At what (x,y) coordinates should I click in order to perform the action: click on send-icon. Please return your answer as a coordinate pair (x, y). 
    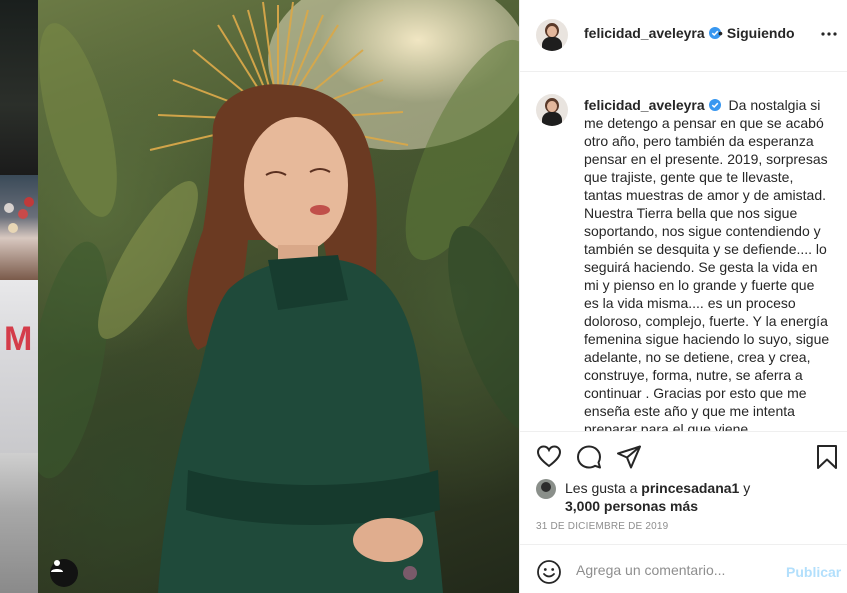
    Looking at the image, I should click on (629, 457).